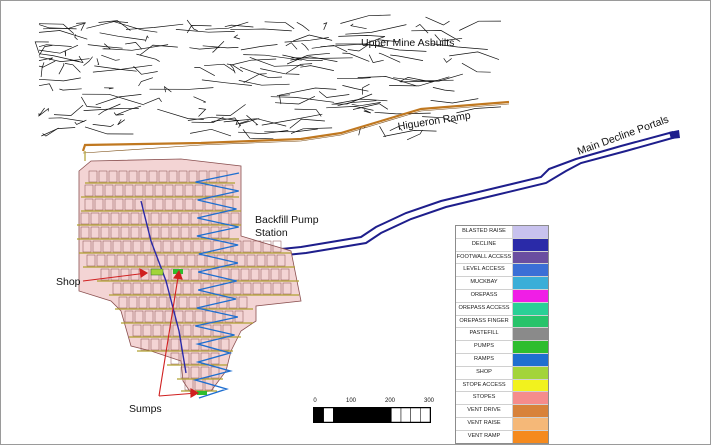 This screenshot has width=711, height=445. Describe the element at coordinates (674, 134) in the screenshot. I see `decline-portal` at that location.